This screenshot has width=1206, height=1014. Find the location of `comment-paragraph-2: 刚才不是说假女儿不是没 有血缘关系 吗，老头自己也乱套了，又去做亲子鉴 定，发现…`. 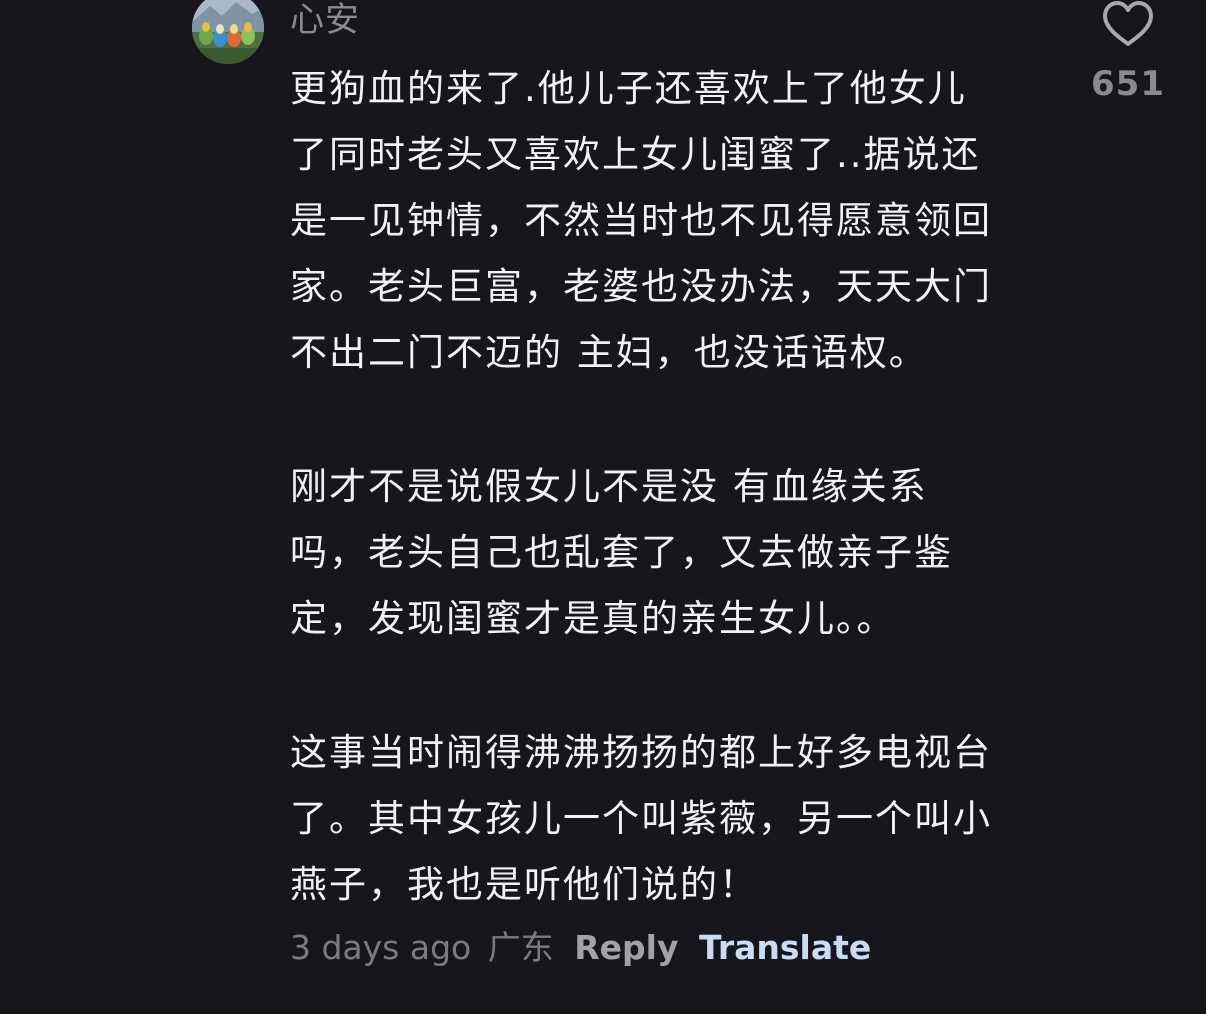

comment-paragraph-2: 刚才不是说假女儿不是没 有血缘关系 吗，老头自己也乱套了，又去做亲子鉴 定，发现… is located at coordinates (670, 553).